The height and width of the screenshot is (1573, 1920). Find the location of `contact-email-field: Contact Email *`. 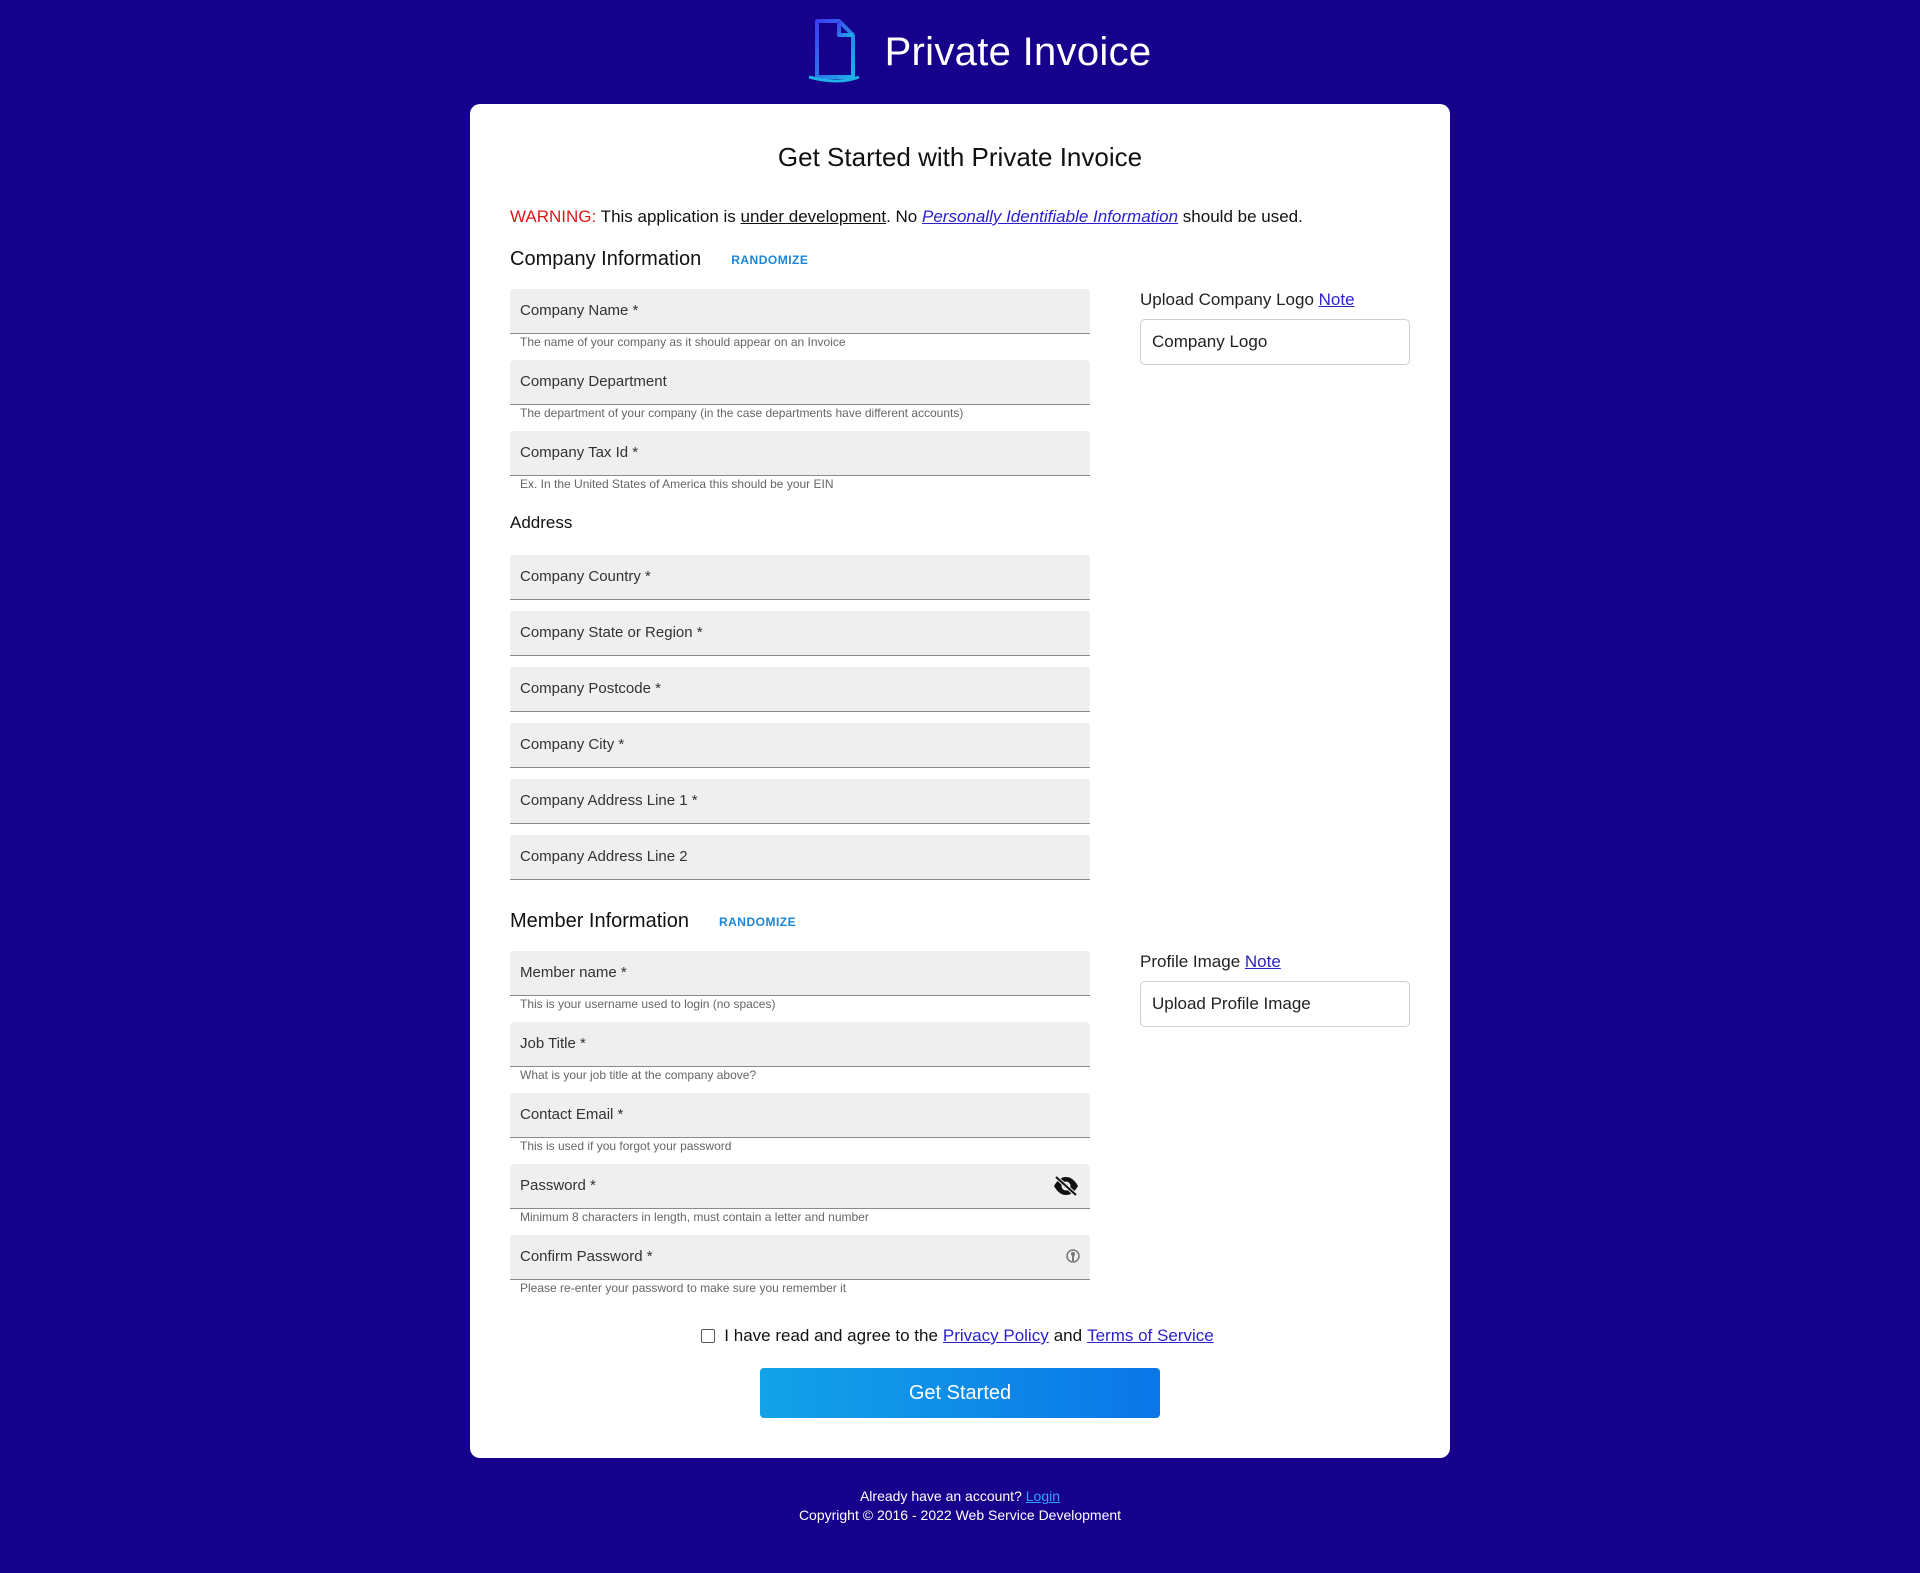

contact-email-field: Contact Email * is located at coordinates (800, 1115).